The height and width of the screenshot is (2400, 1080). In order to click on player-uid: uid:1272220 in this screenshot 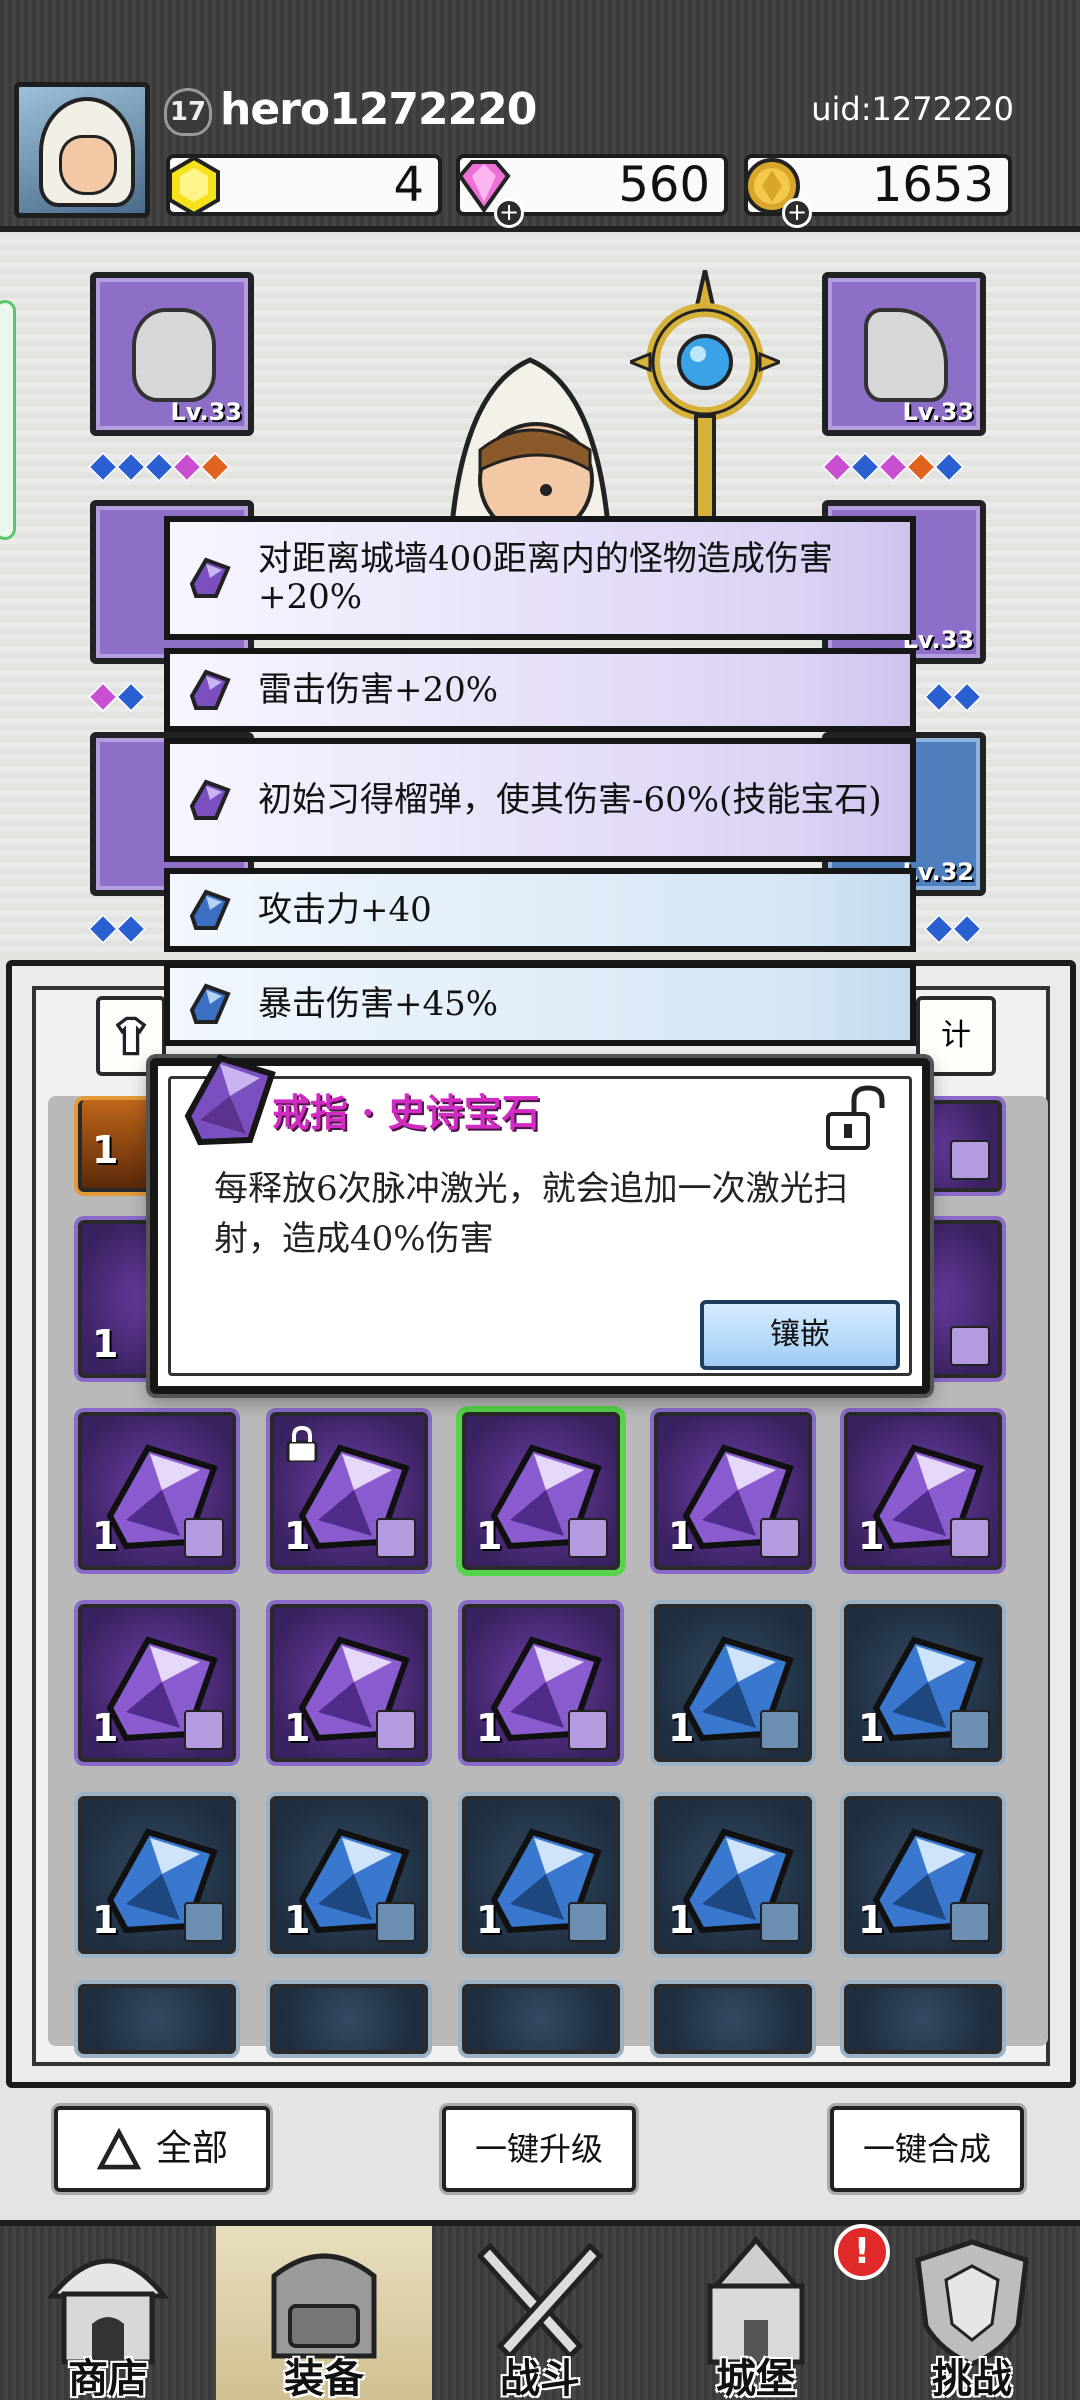, I will do `click(912, 109)`.